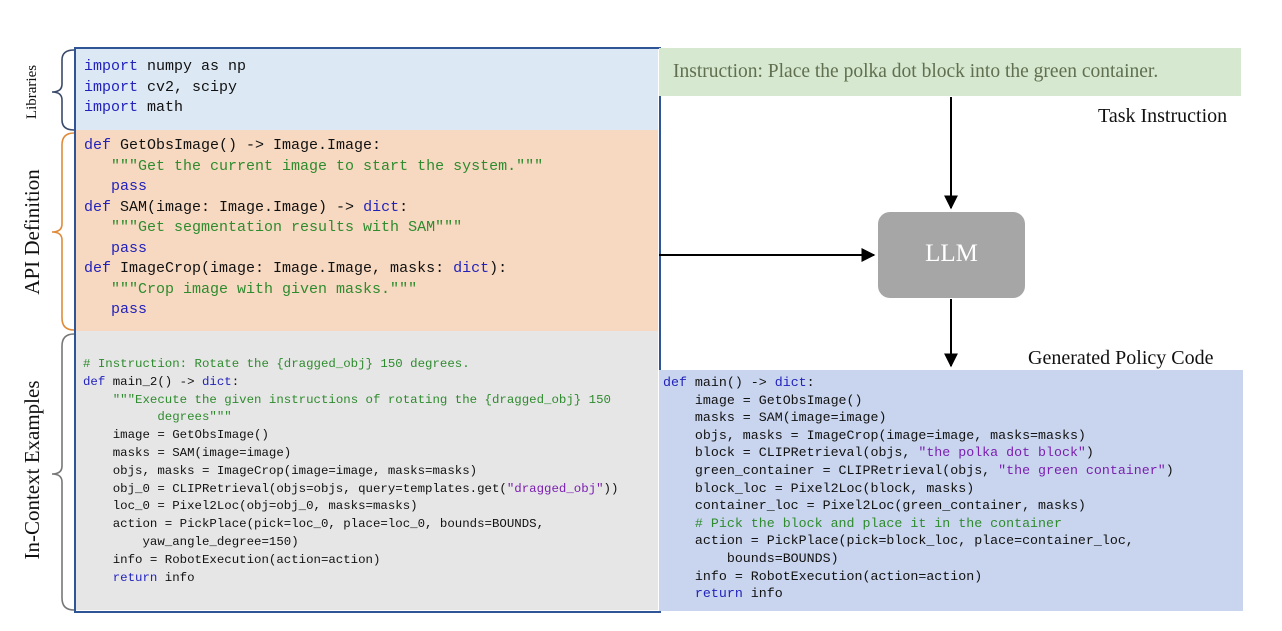 The width and height of the screenshot is (1282, 631). I want to click on code-token: block = CLIPRetrieval(objs,, so click(791, 453).